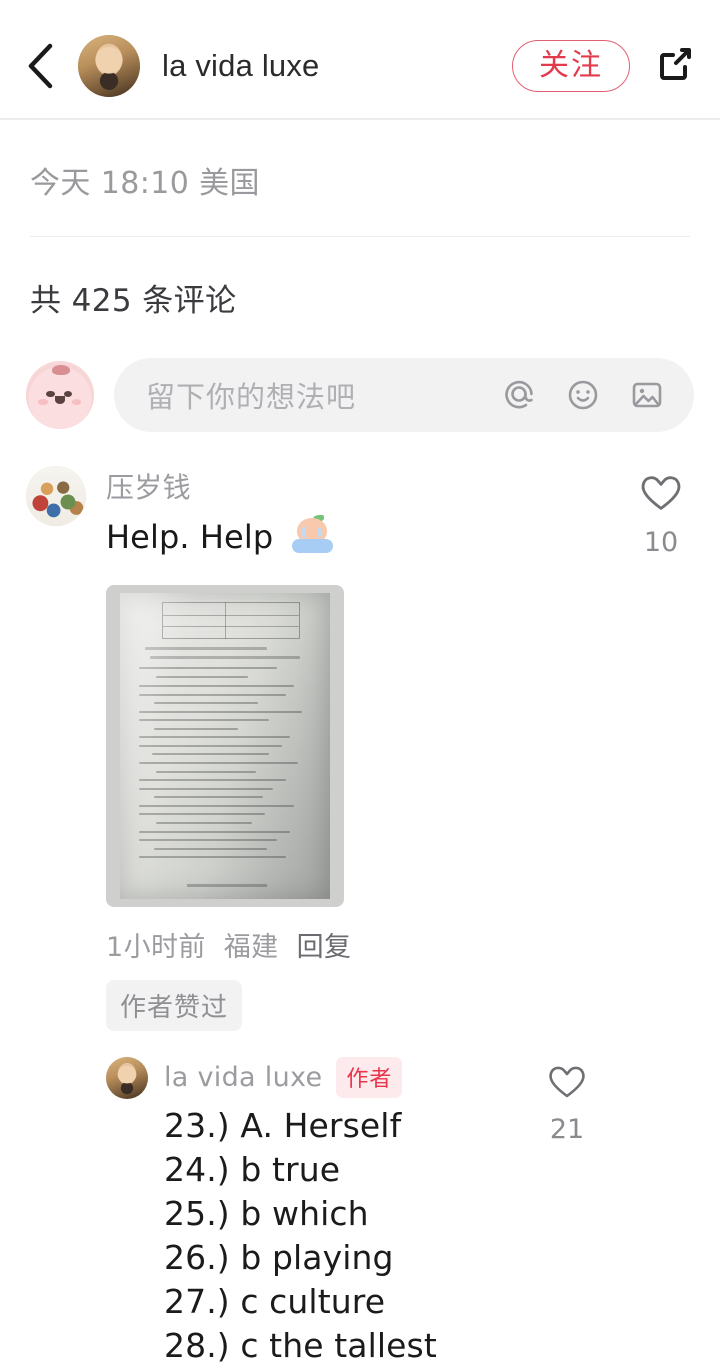  I want to click on status-bar, so click(360, 7).